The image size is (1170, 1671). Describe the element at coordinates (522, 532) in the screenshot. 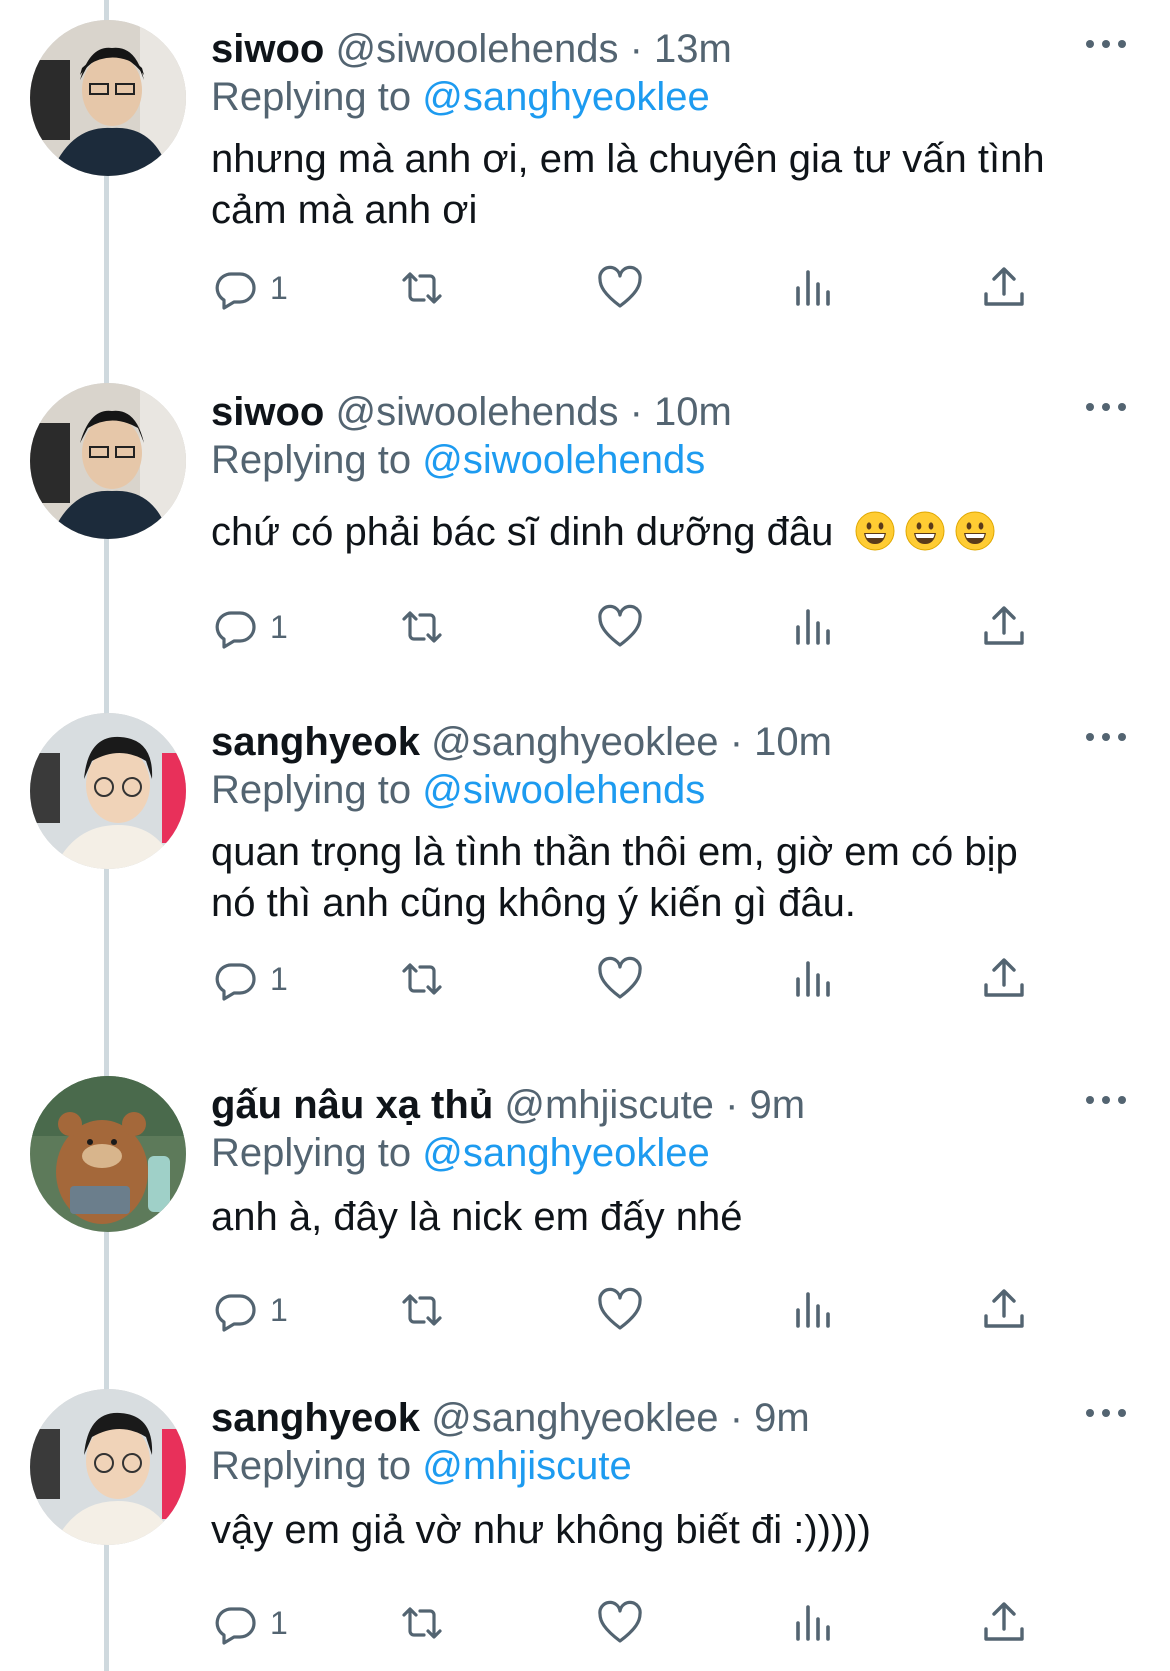

I see `text-line: chứ có phải bác sĩ dinh dưỡng đâu` at that location.